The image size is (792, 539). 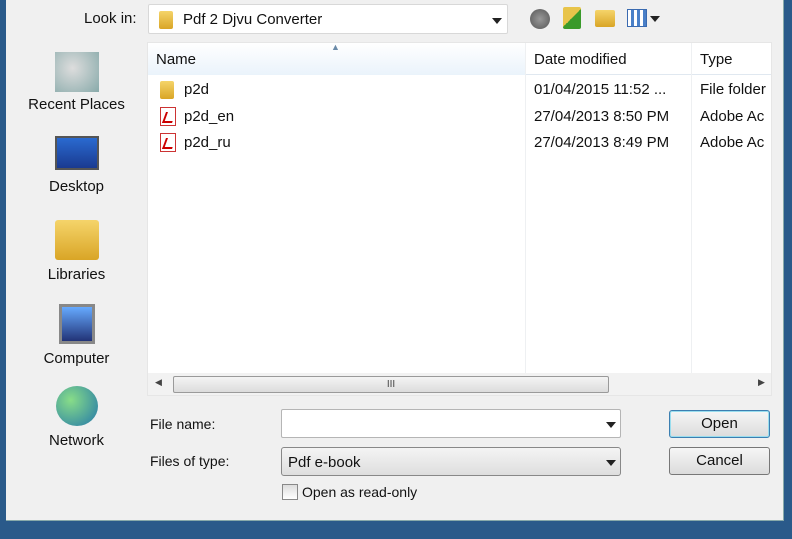 What do you see at coordinates (76, 324) in the screenshot?
I see `computer-icon` at bounding box center [76, 324].